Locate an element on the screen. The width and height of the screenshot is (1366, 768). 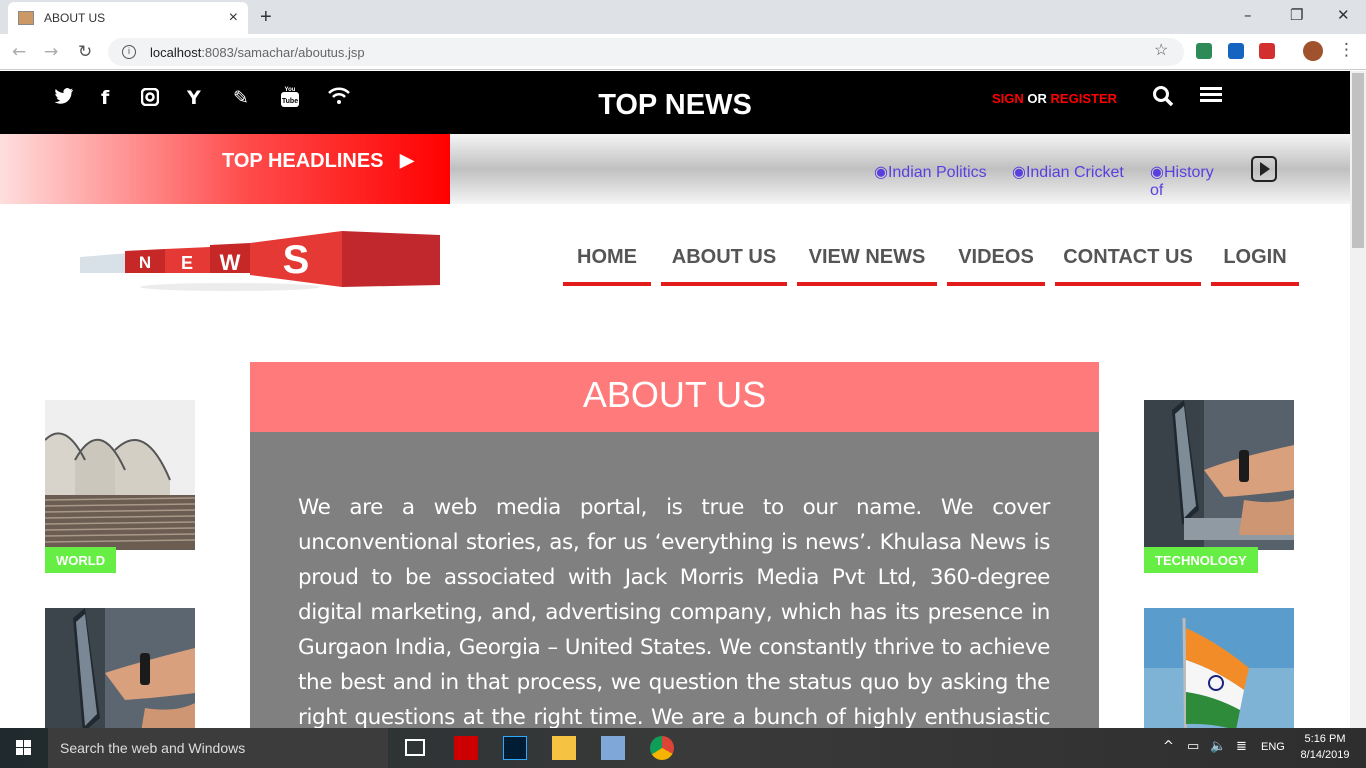
svg-text: Tube is located at coordinates (290, 101).